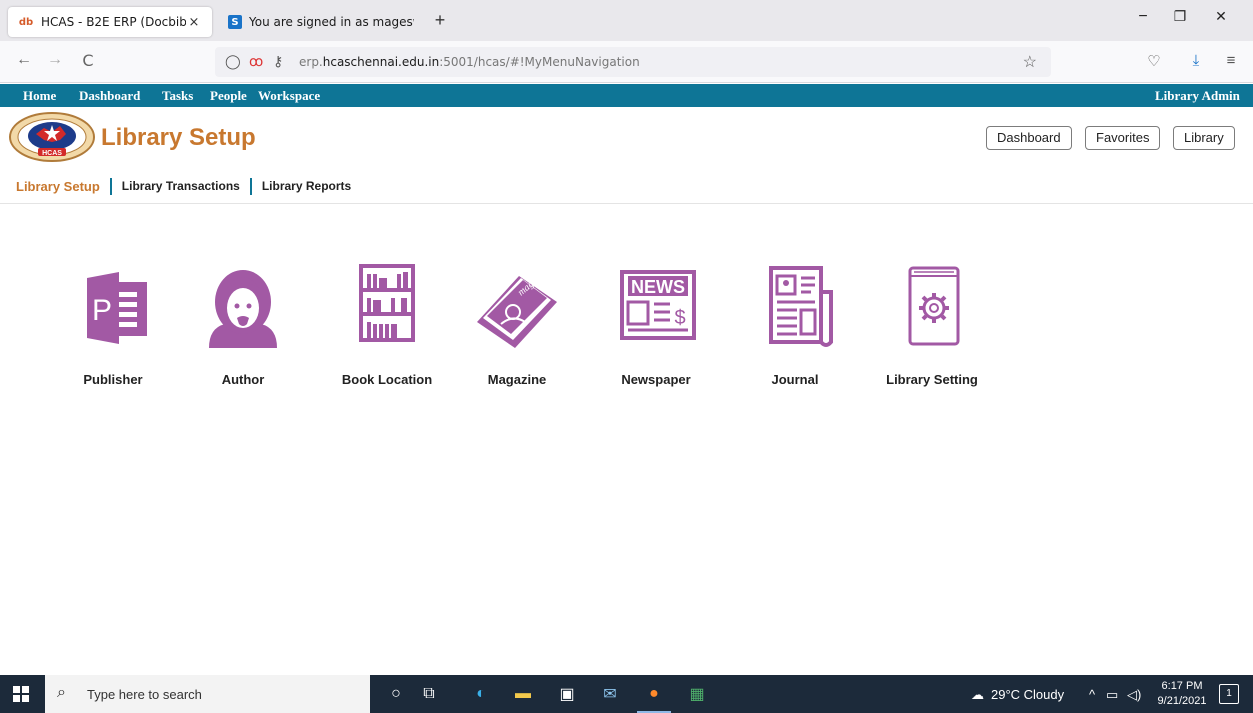 This screenshot has height=713, width=1253. I want to click on s-icon: S, so click(235, 22).